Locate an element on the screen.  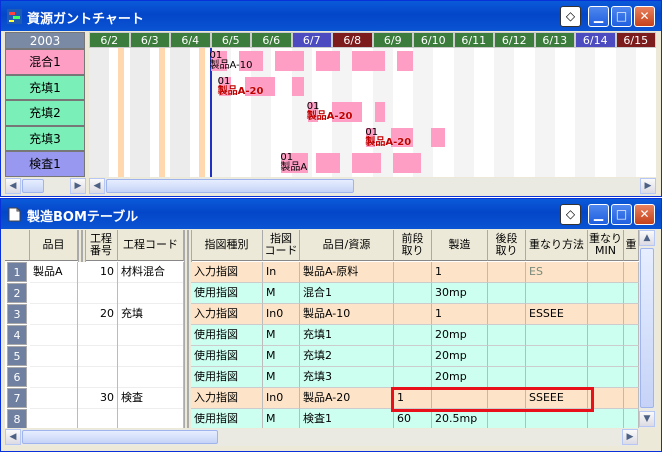
column-header: 重 is located at coordinates (631, 245).